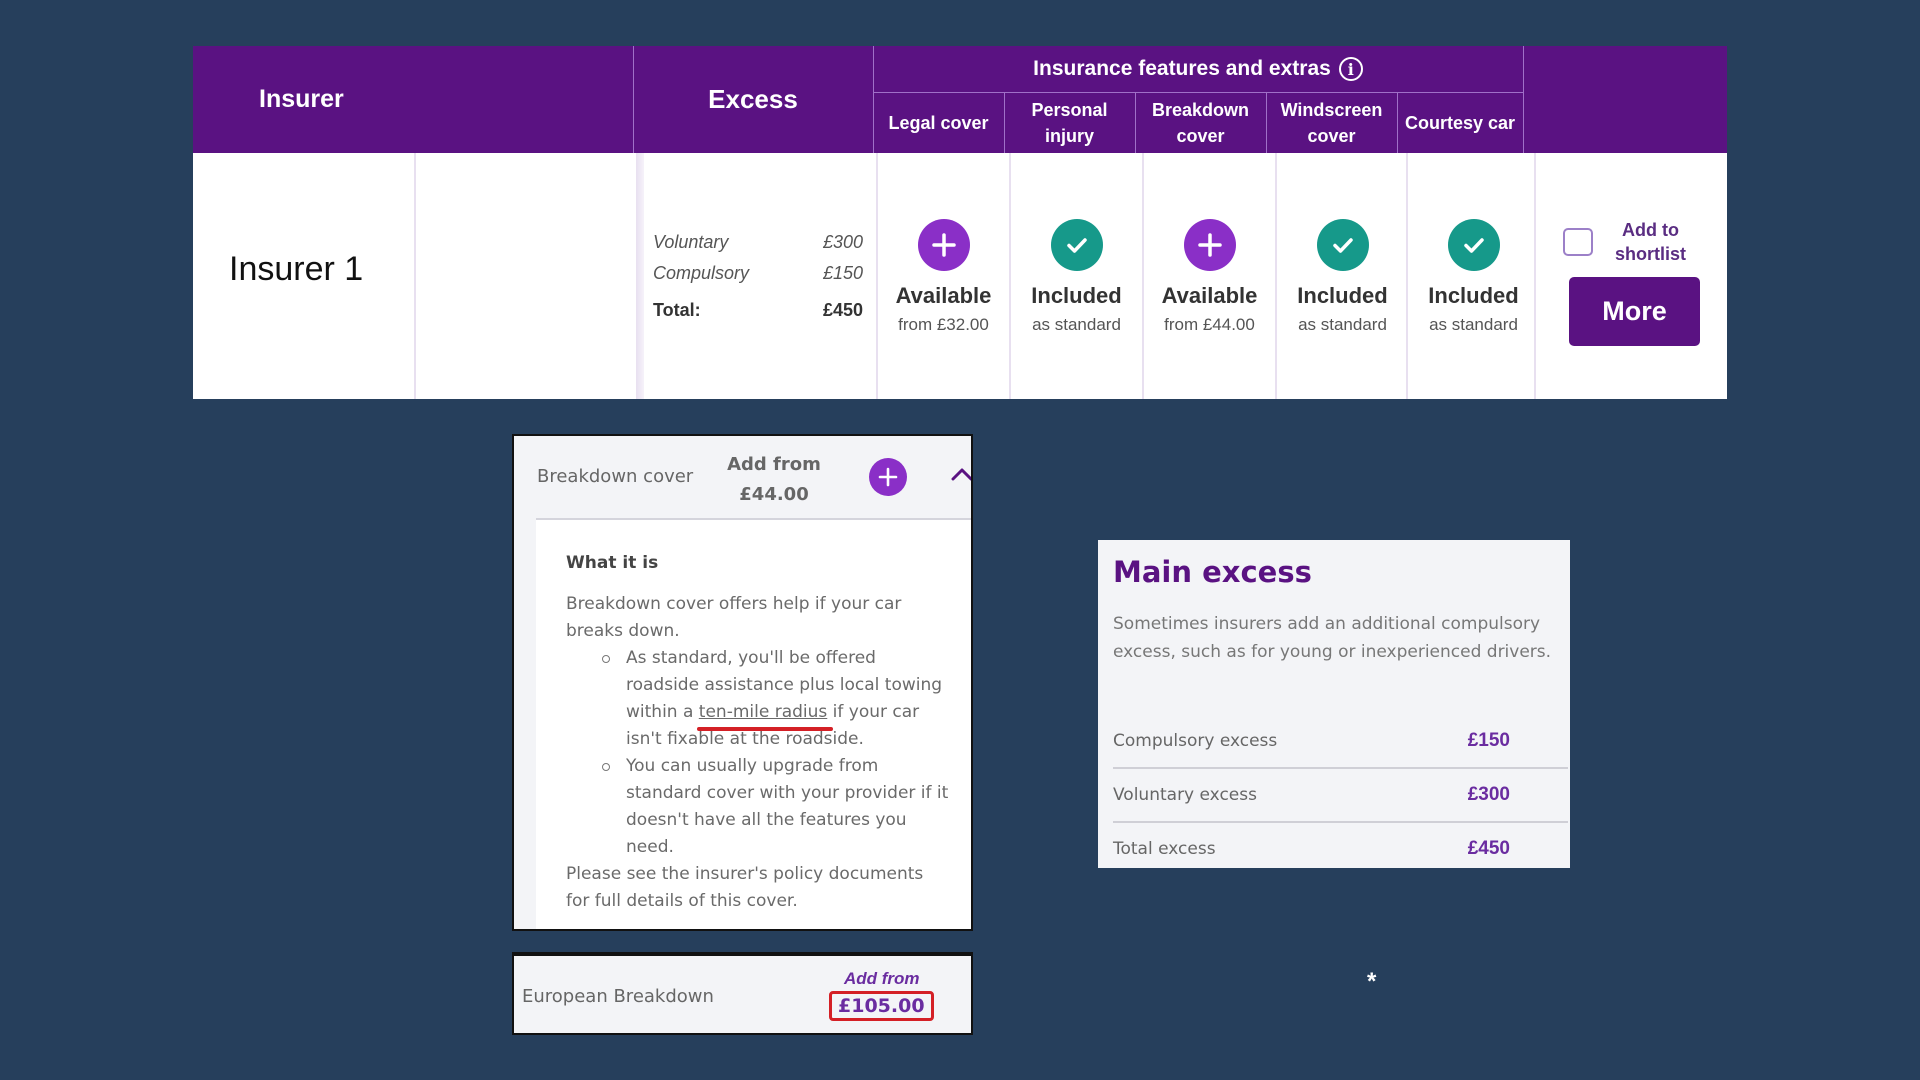  I want to click on more-button: More, so click(1634, 311).